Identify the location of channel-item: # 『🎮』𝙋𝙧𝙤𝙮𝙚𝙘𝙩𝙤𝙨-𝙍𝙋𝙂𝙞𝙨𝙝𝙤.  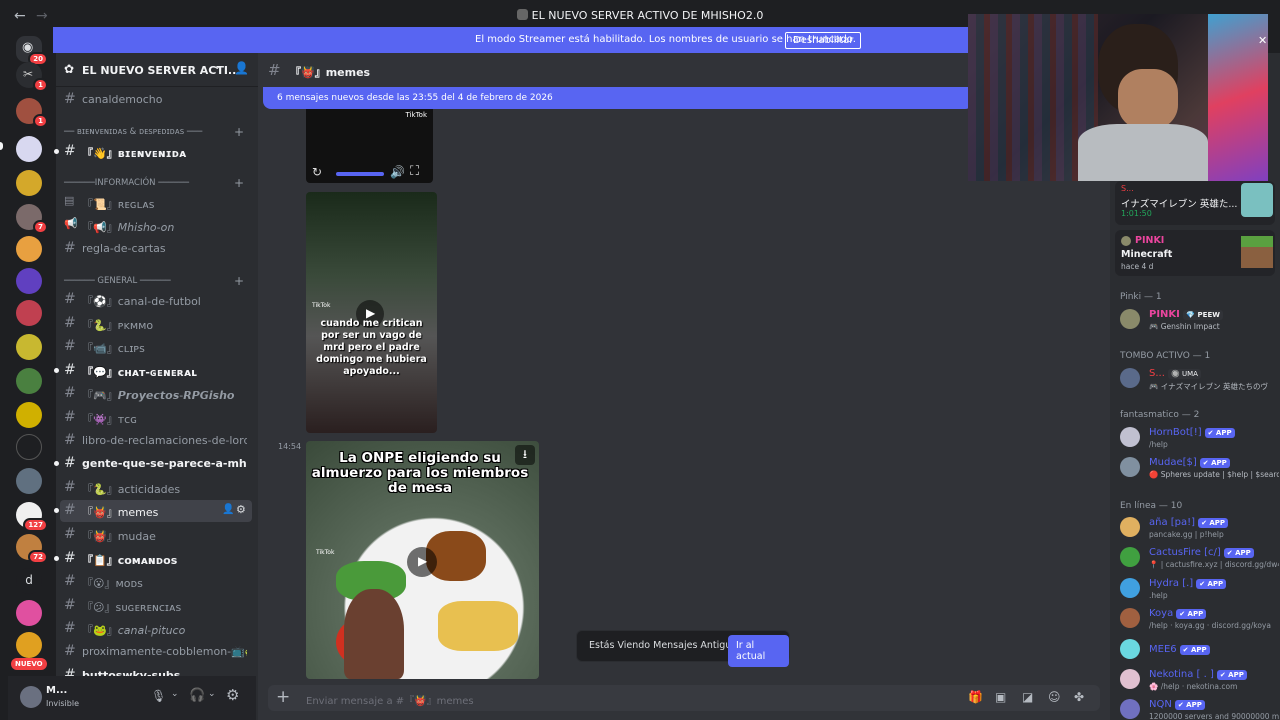
(156, 394).